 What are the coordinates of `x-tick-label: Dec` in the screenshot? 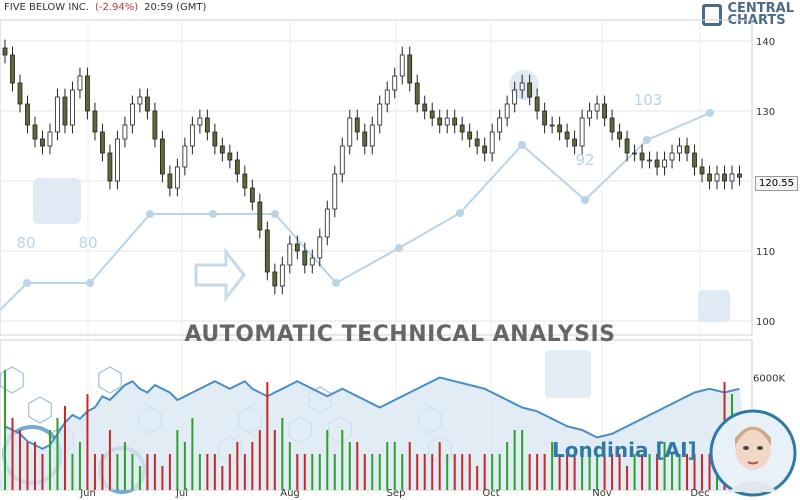 It's located at (699, 493).